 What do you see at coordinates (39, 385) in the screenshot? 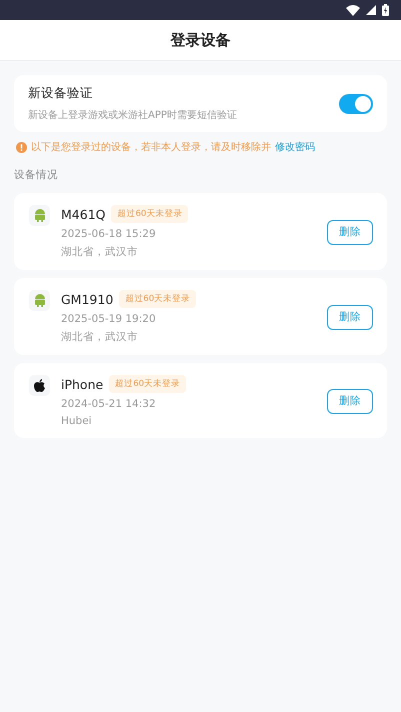
I see `apple-icon` at bounding box center [39, 385].